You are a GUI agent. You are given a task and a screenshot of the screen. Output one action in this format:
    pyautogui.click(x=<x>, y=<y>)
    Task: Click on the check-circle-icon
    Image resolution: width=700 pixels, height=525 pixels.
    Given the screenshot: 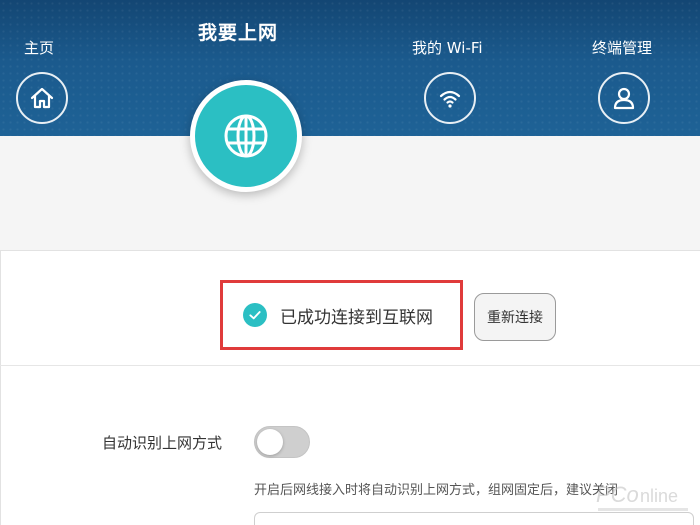 What is the action you would take?
    pyautogui.click(x=255, y=315)
    